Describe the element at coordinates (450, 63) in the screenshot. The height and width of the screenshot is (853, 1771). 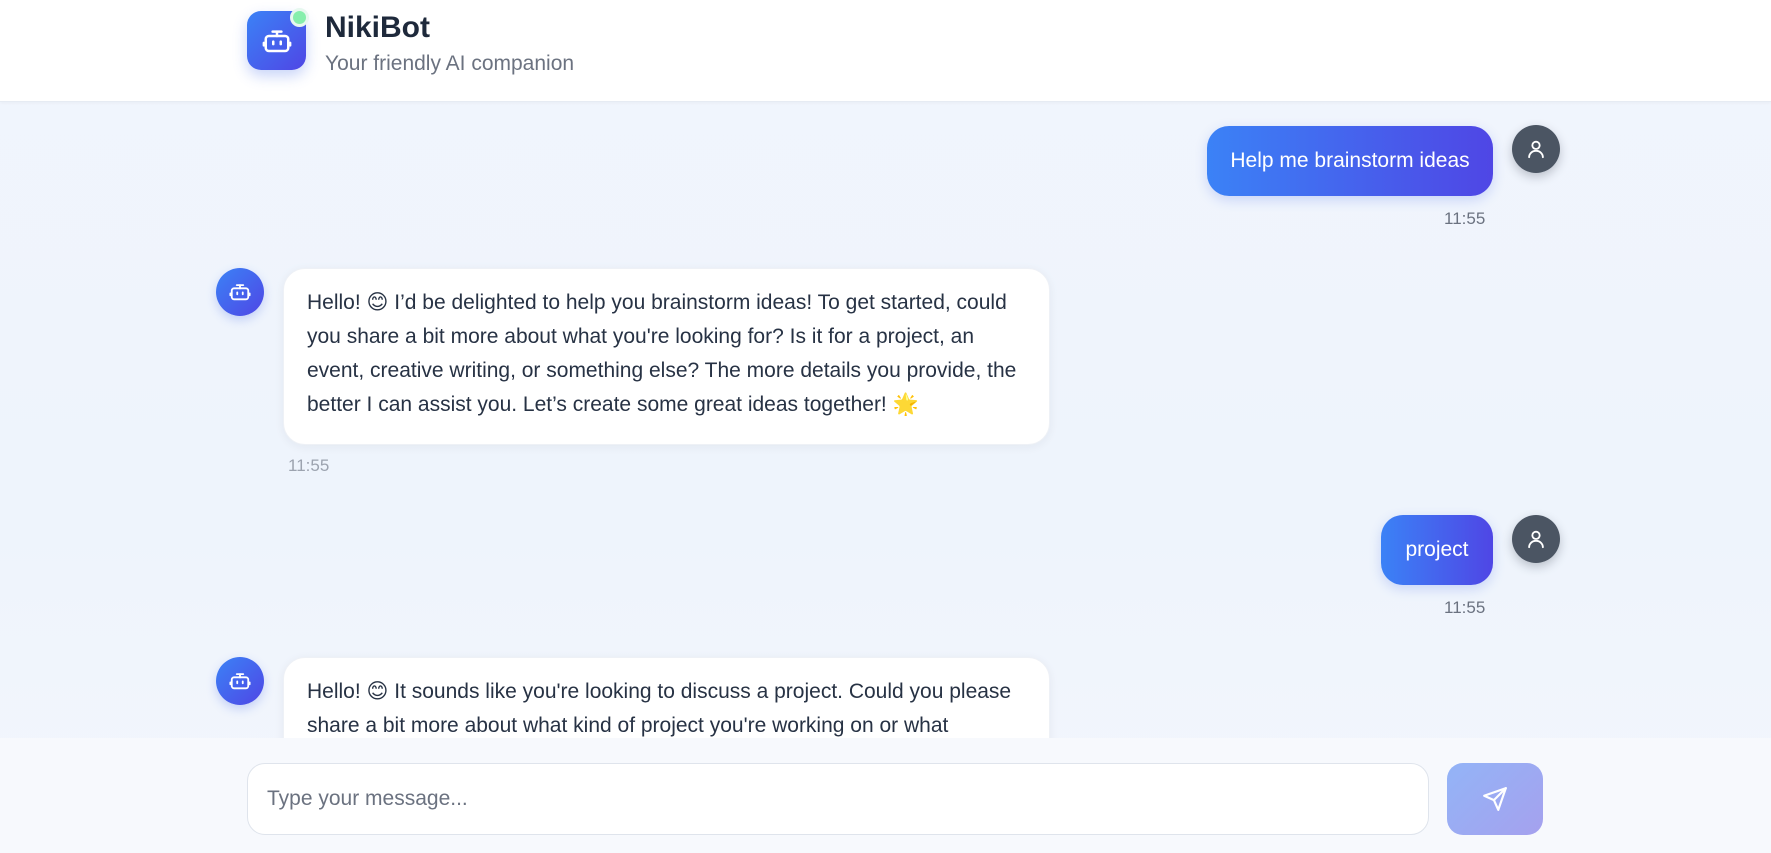
I see `bot-tagline: Your friendly AI companion` at that location.